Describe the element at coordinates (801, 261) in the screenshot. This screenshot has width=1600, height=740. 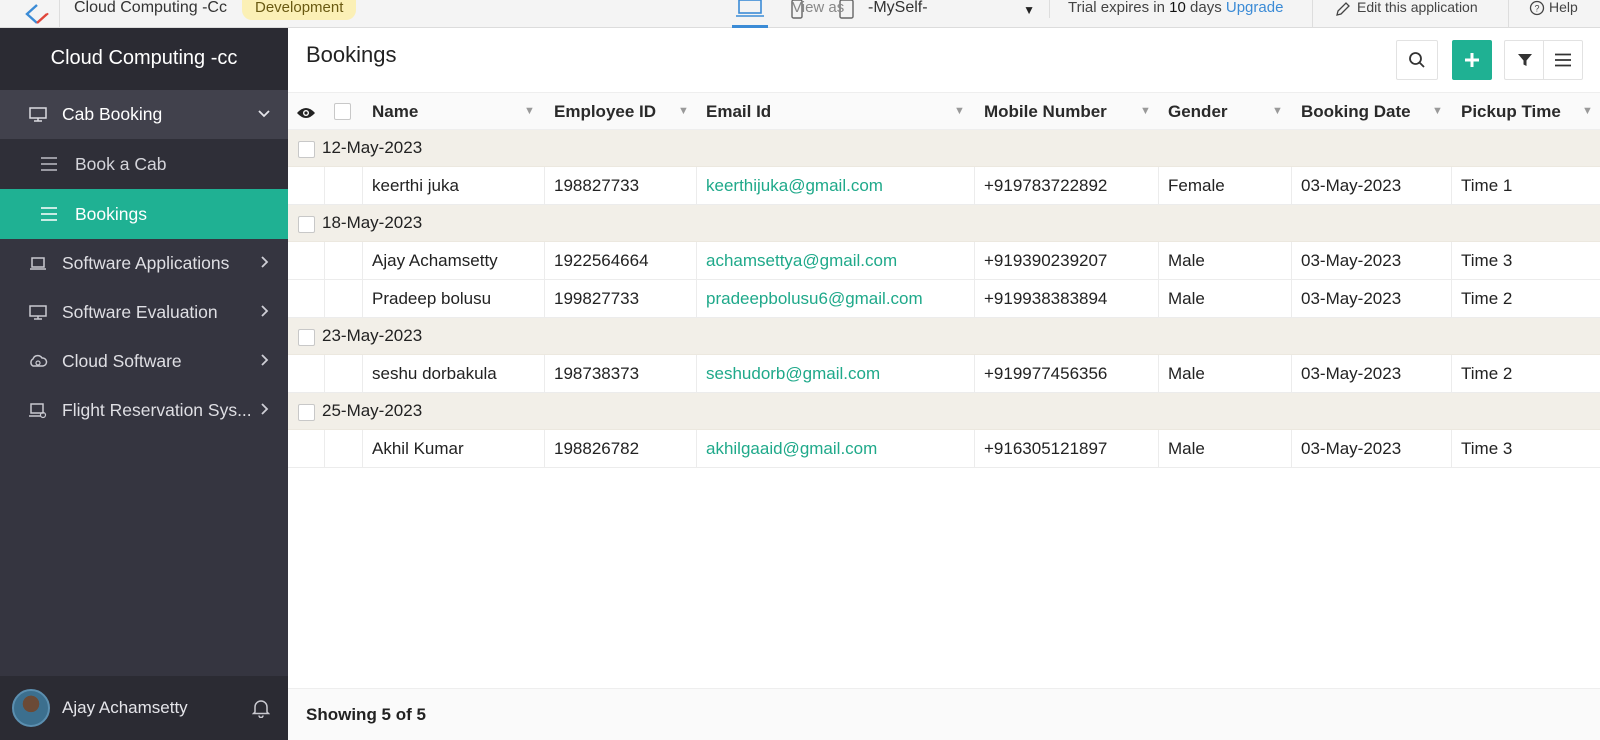
I see `cell-email-link: achamsettya@gmail.com` at that location.